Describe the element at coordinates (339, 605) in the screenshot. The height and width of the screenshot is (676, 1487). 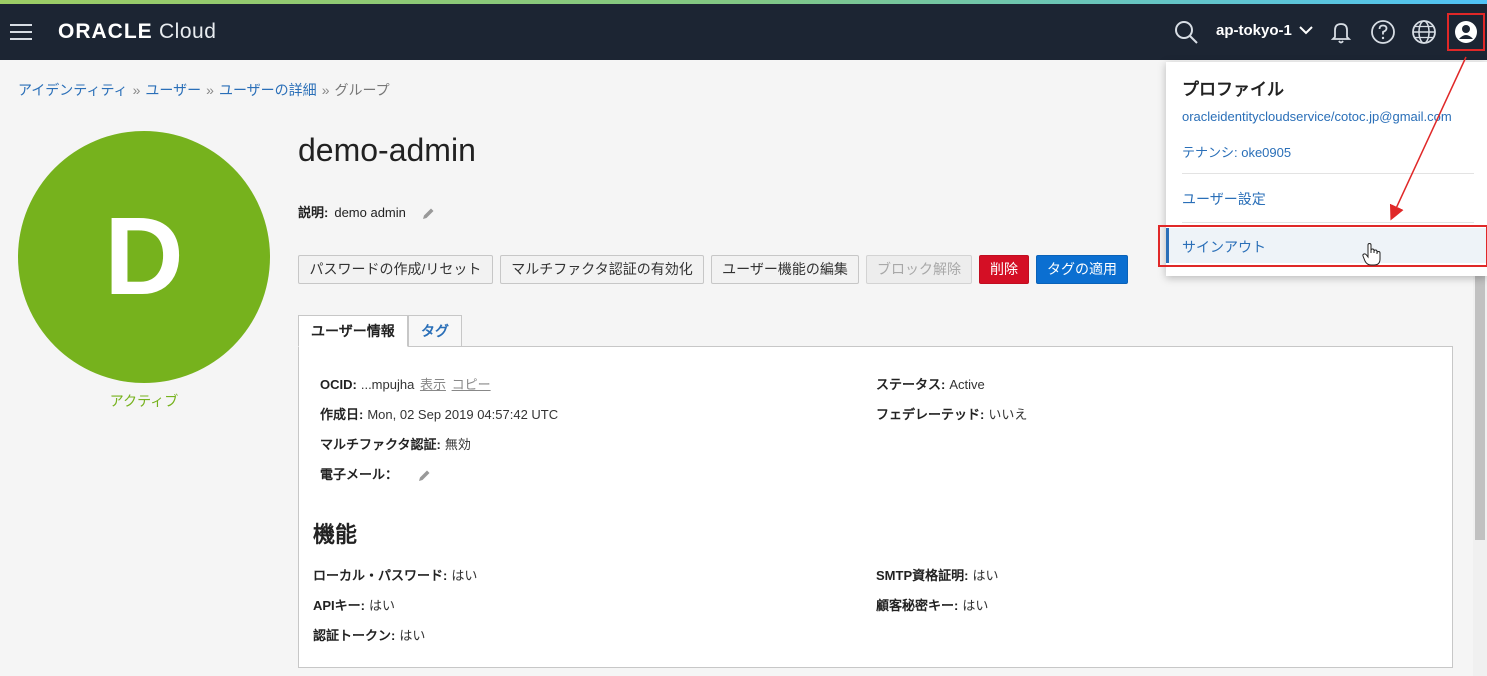
I see `api-key-label: APIキー:` at that location.